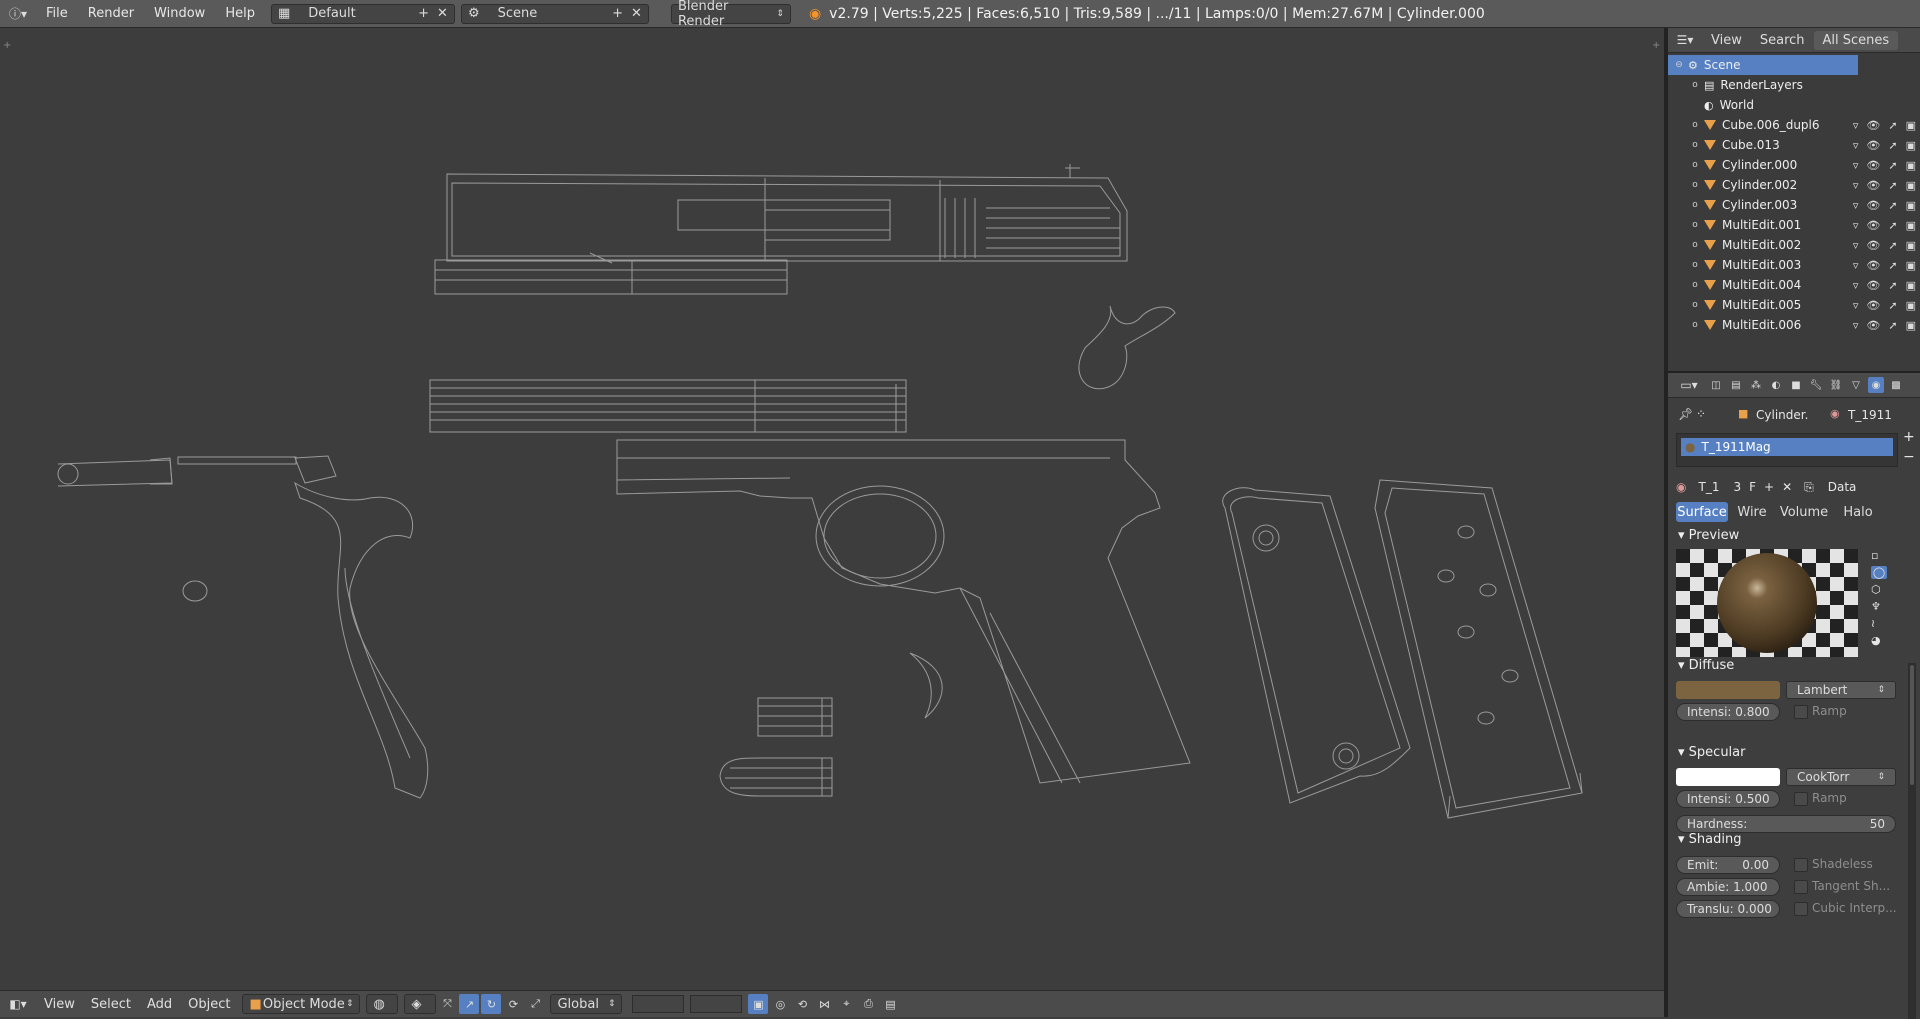 This screenshot has height=1019, width=1920. Describe the element at coordinates (535, 1004) in the screenshot. I see `scale-icon: ⤢` at that location.